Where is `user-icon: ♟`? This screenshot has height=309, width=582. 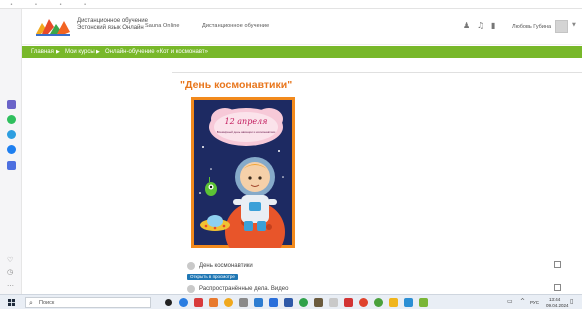 user-icon: ♟ is located at coordinates (466, 25).